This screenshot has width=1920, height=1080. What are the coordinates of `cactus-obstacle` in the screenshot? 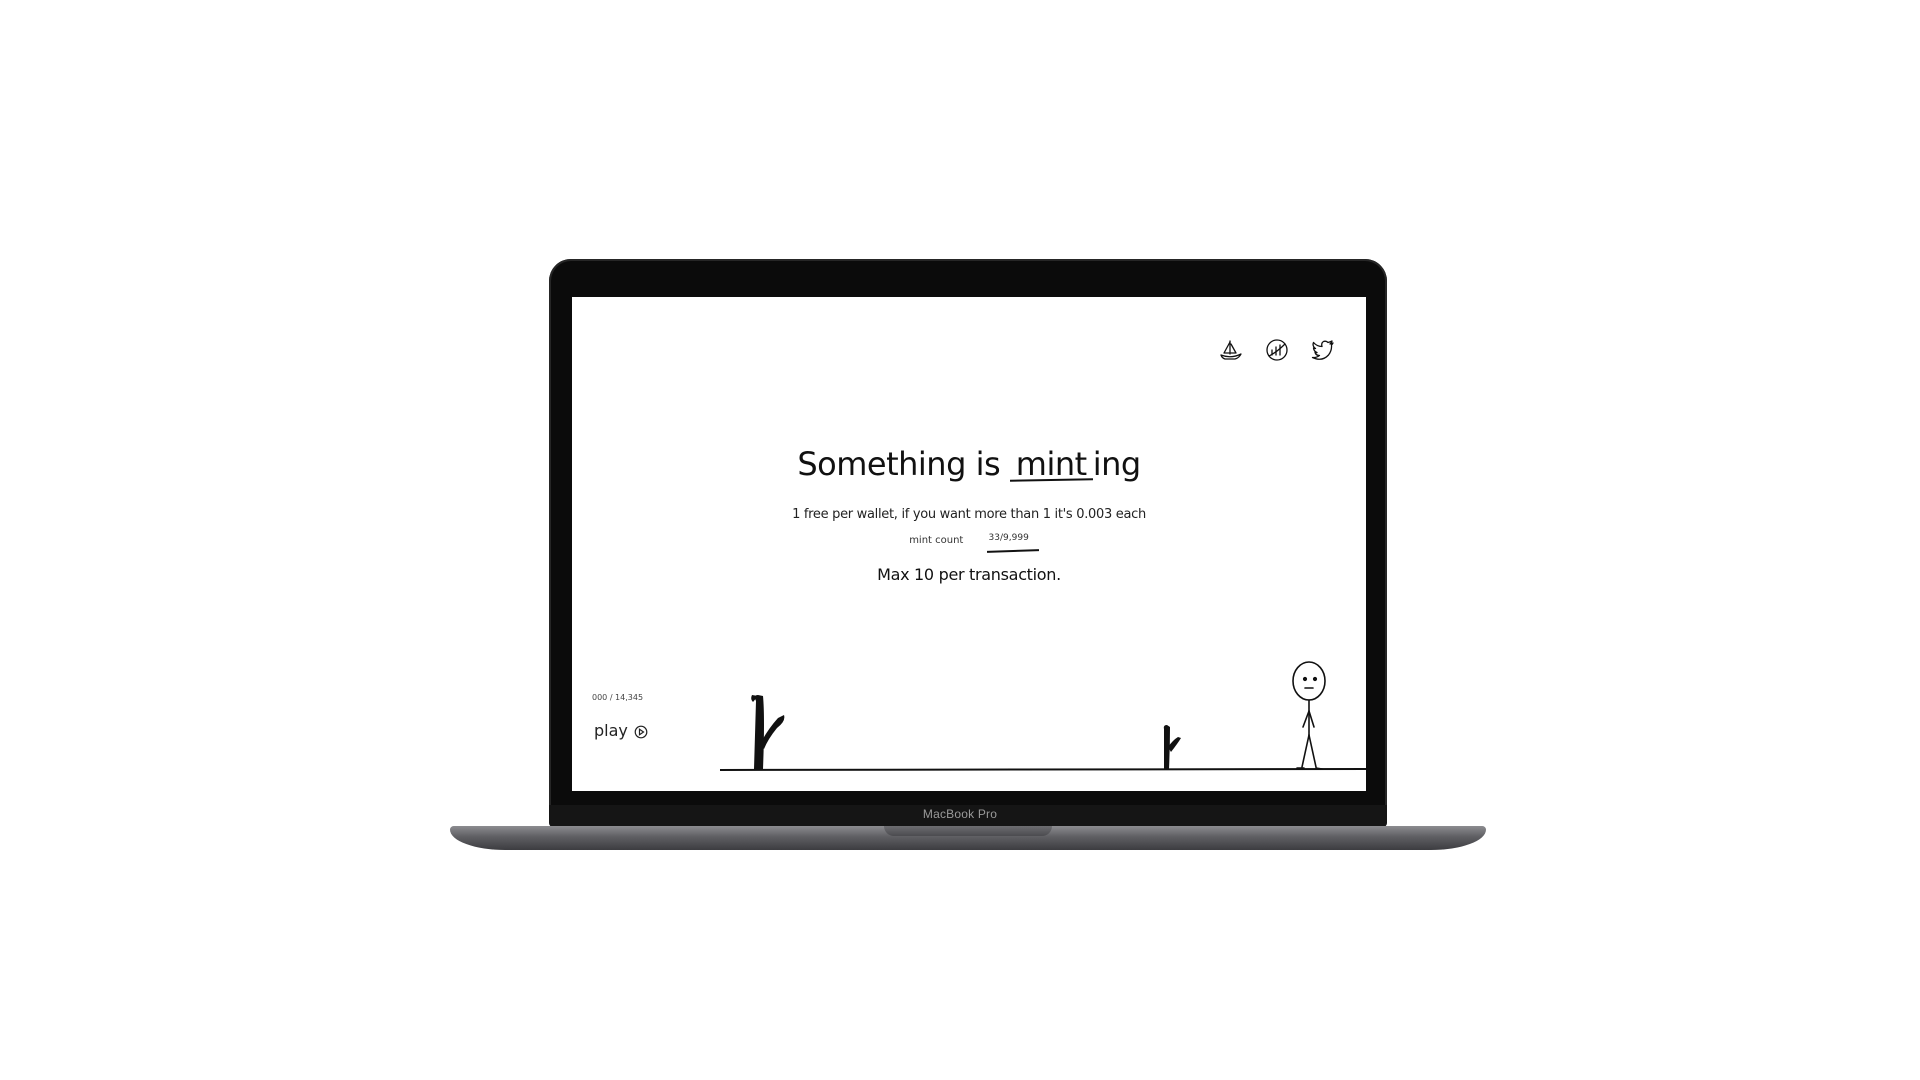 It's located at (768, 732).